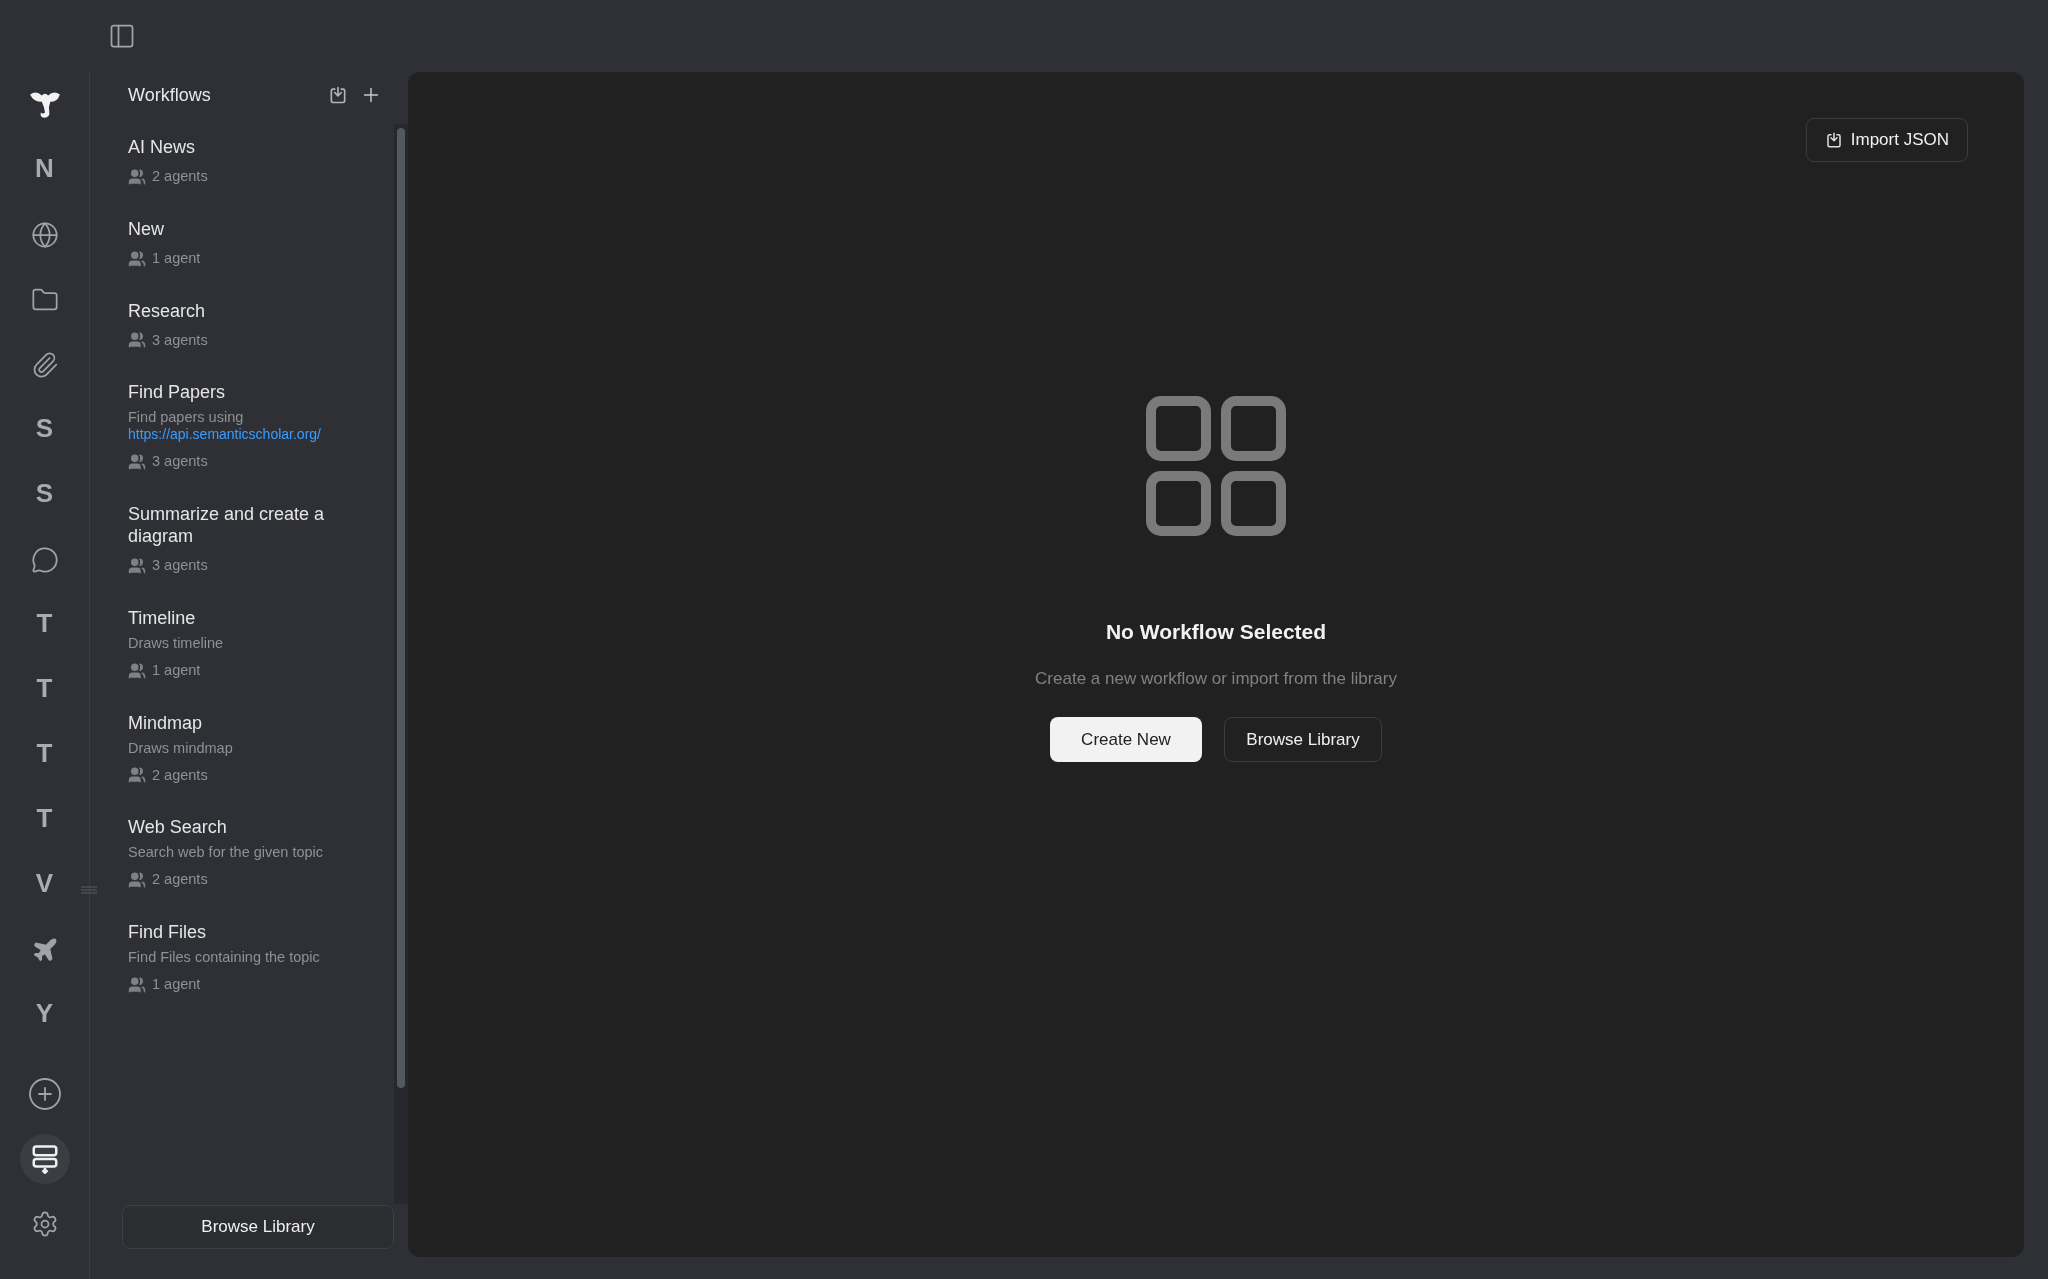 This screenshot has width=2048, height=1279. Describe the element at coordinates (168, 932) in the screenshot. I see `workflow-title: Find Files` at that location.